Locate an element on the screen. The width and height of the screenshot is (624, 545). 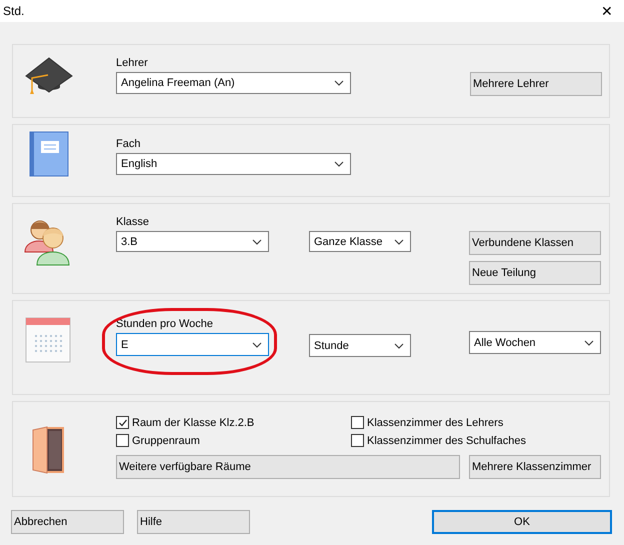
field-label: Fach is located at coordinates (129, 144).